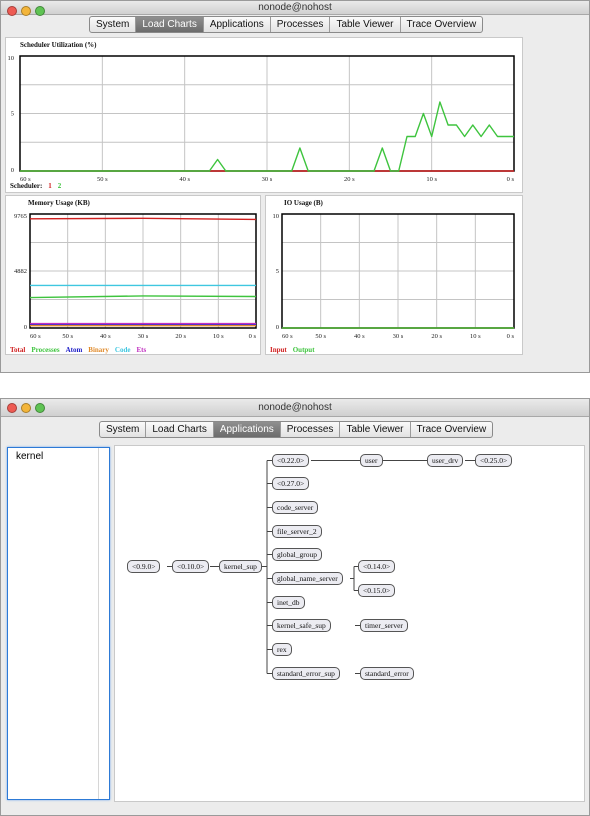 The image size is (590, 816). I want to click on process-node: standard_error, so click(387, 673).